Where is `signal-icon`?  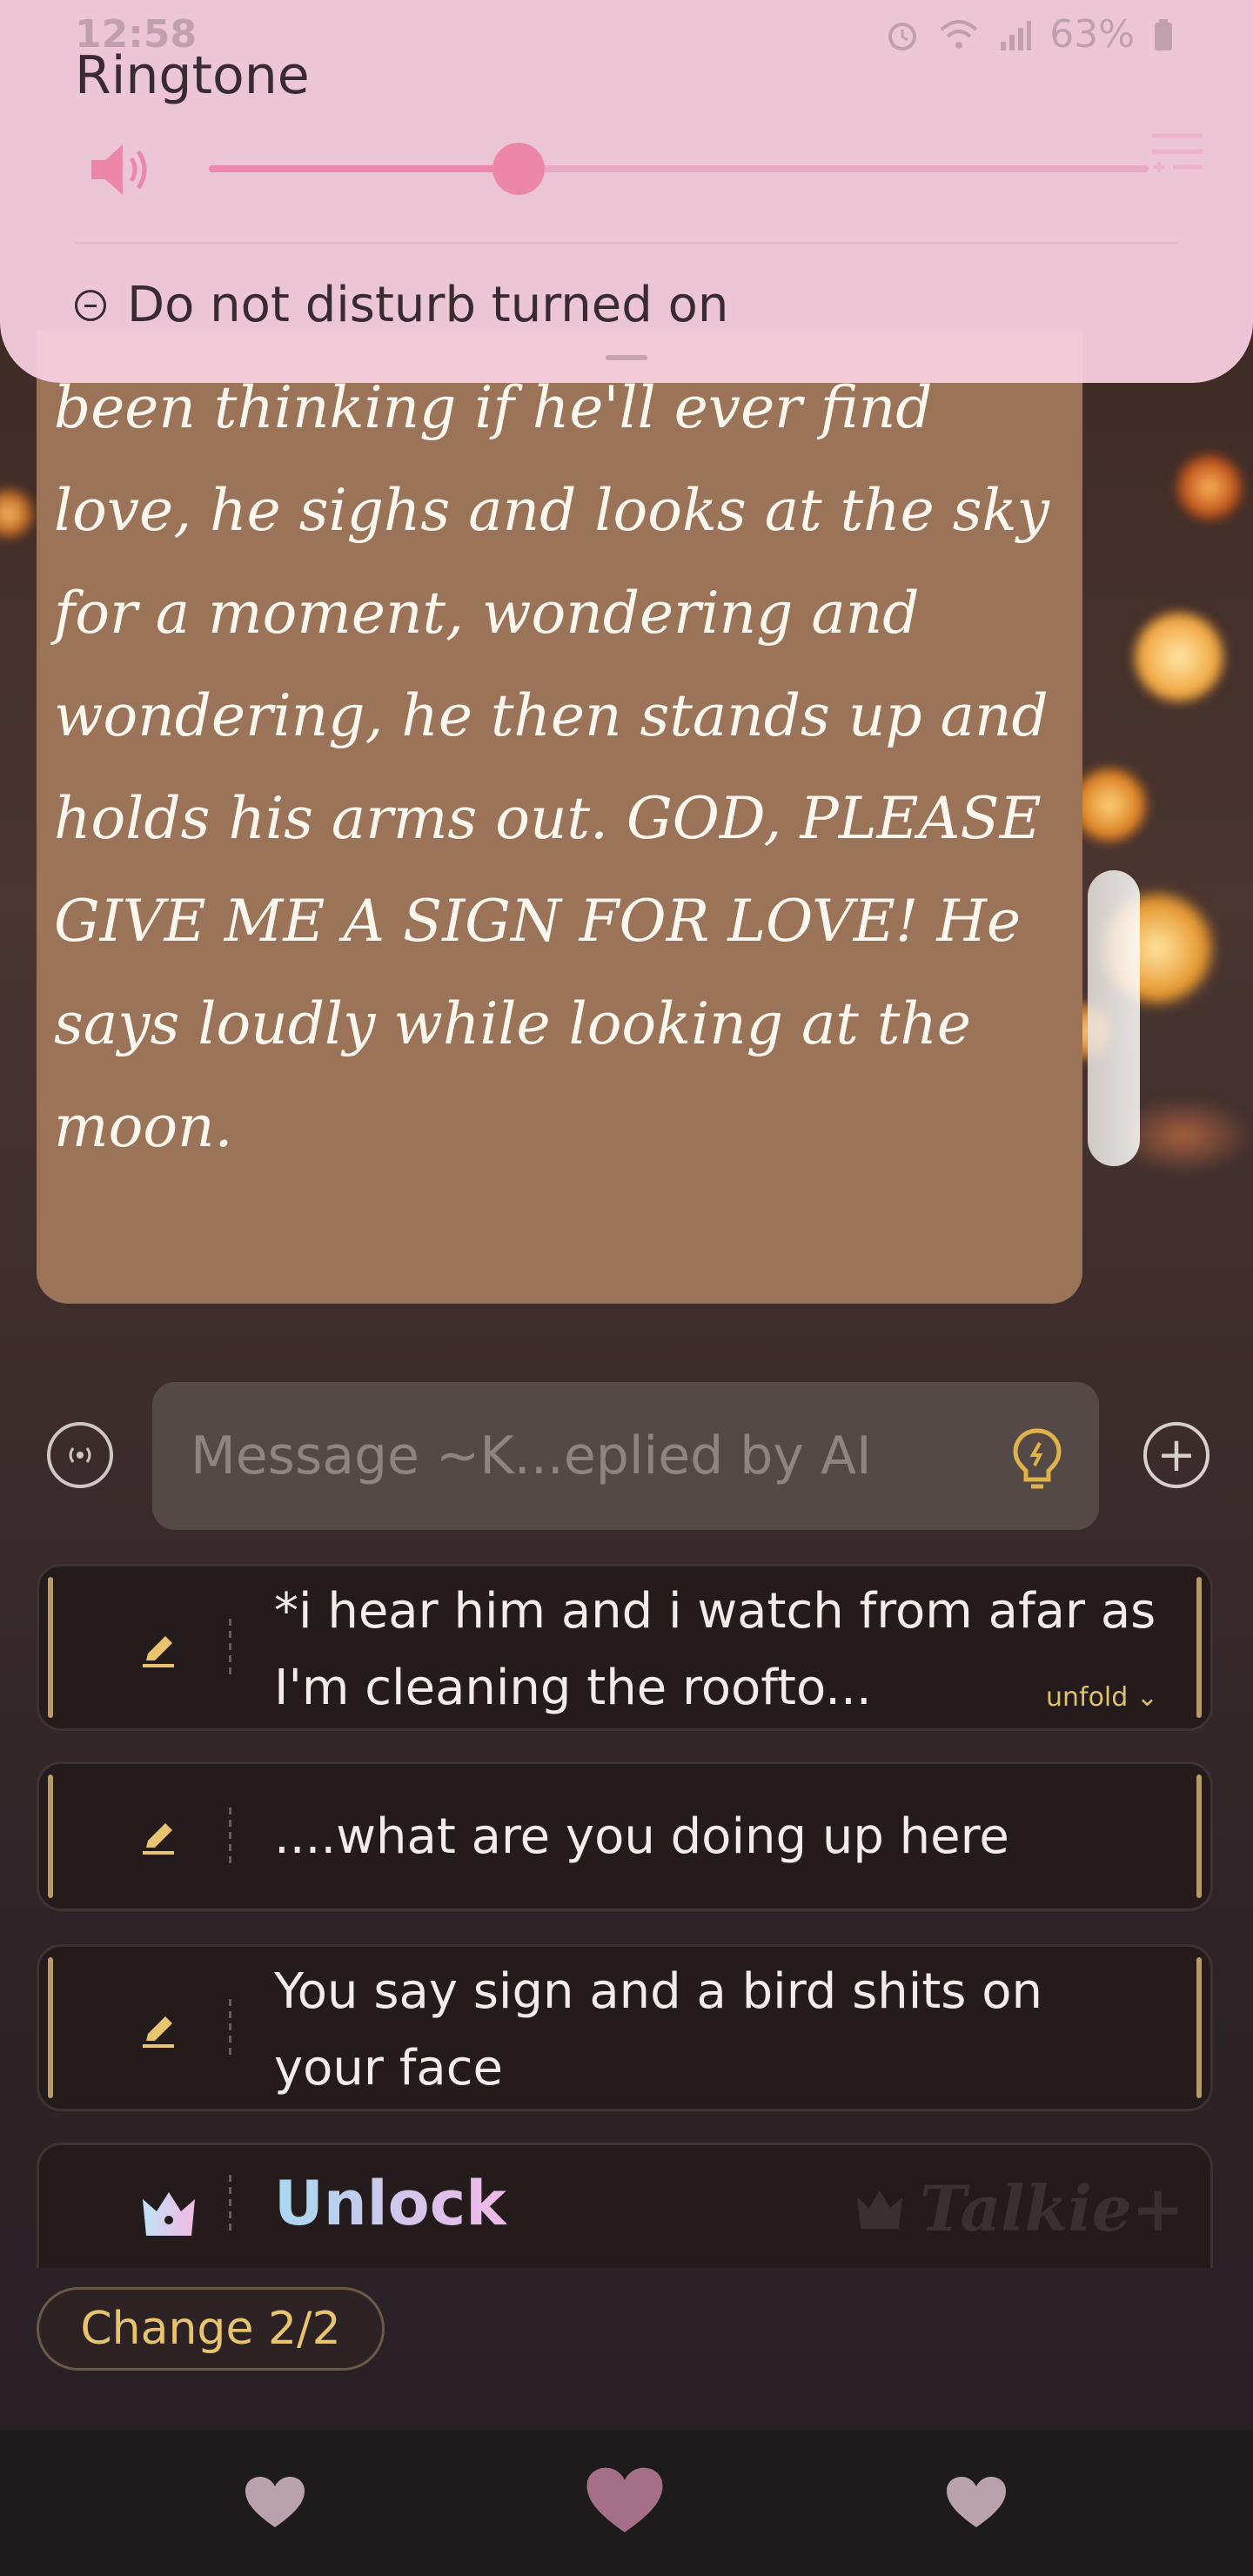
signal-icon is located at coordinates (1016, 35).